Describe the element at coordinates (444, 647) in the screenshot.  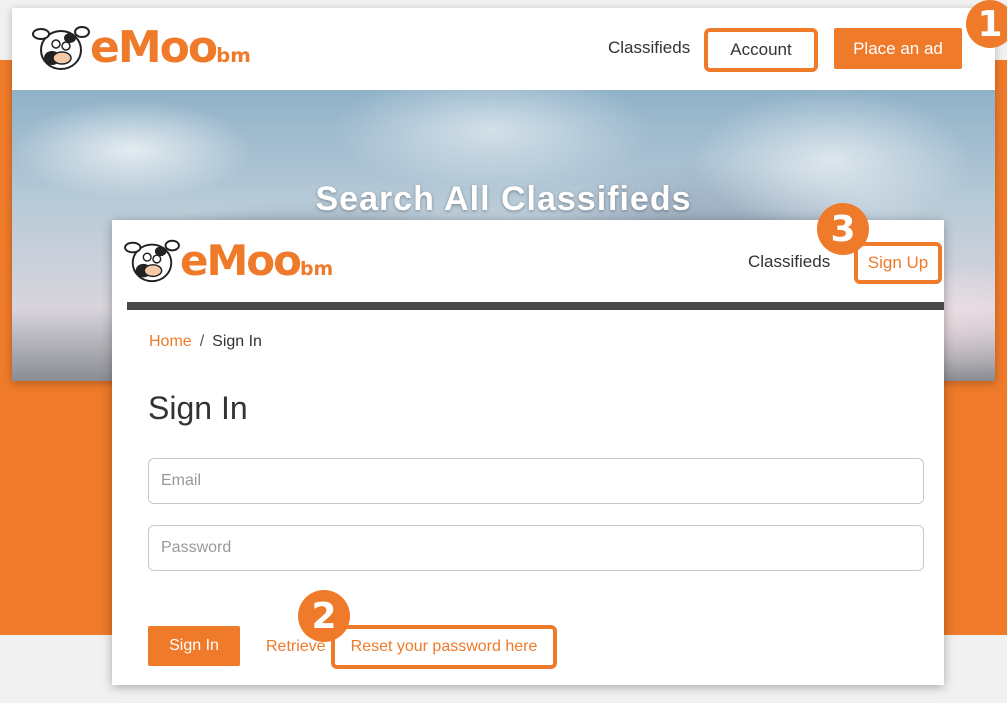
I see `reset-password-link: Reset your password here` at that location.